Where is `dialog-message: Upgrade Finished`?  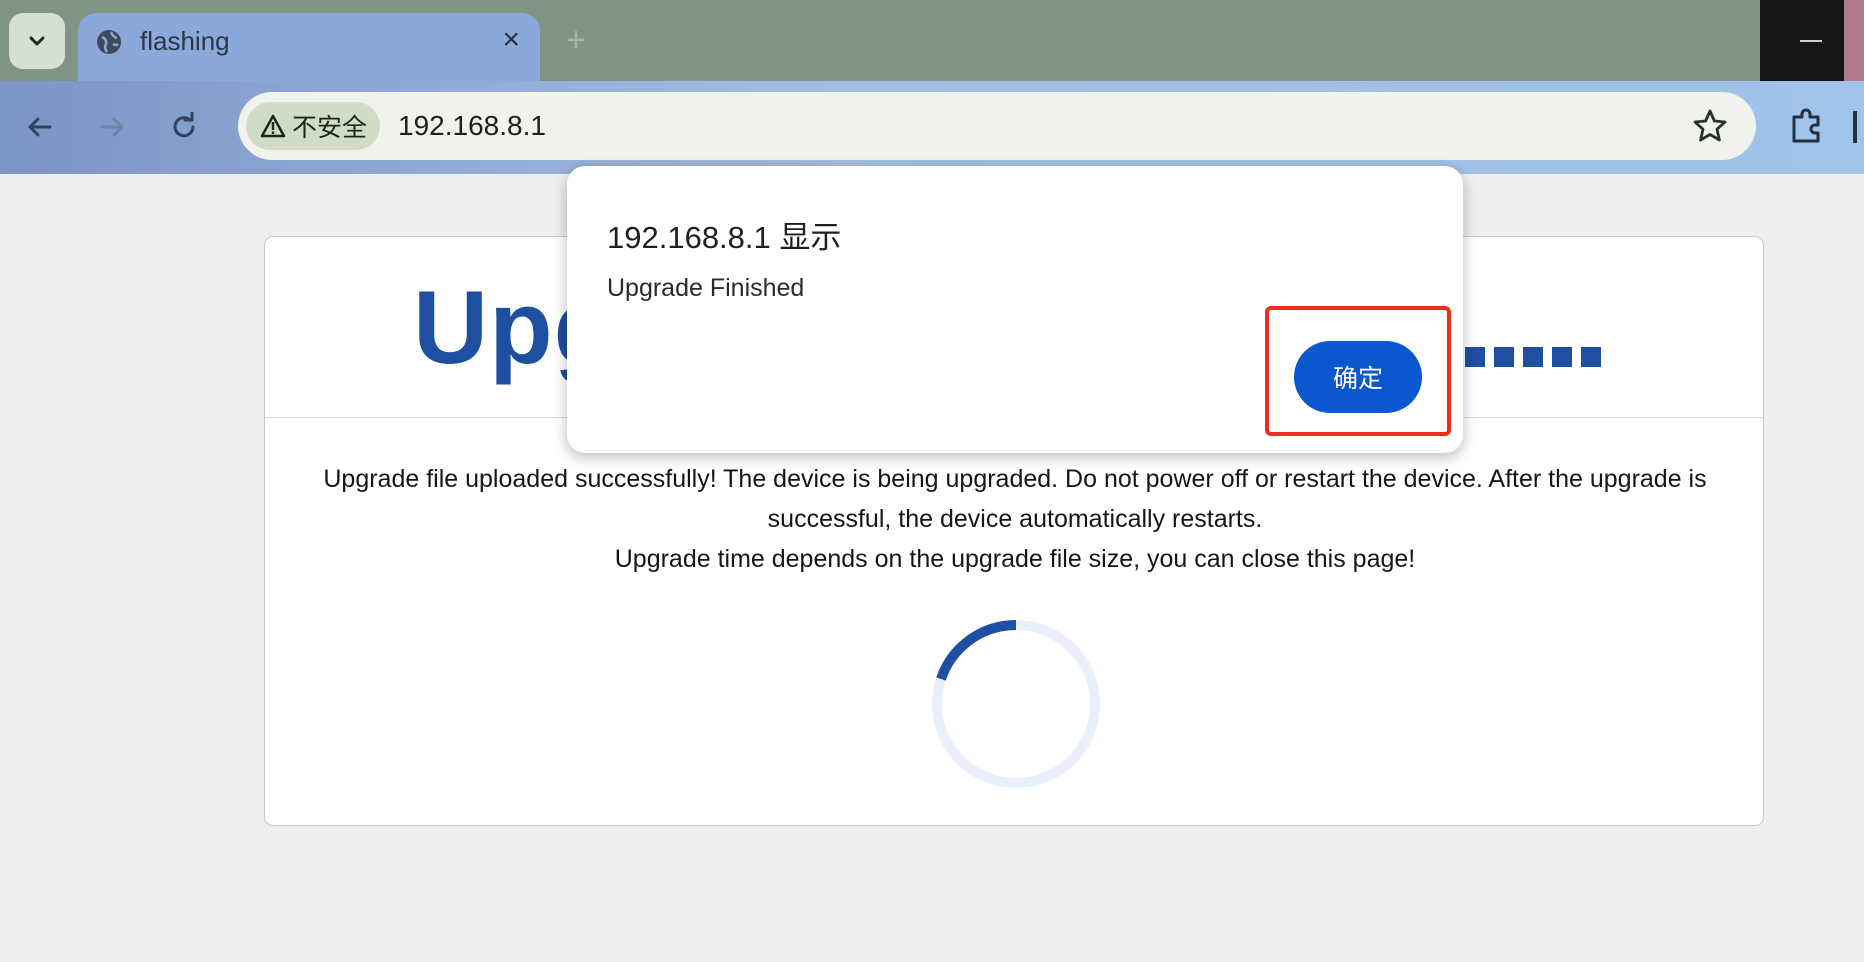
dialog-message: Upgrade Finished is located at coordinates (706, 288).